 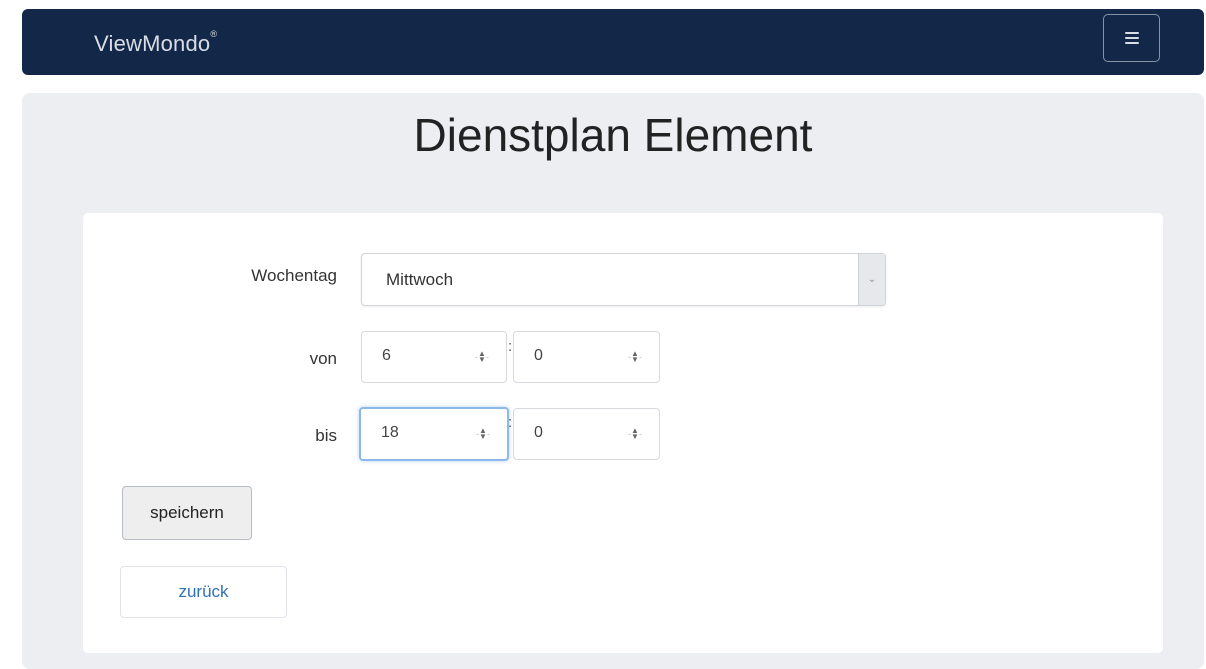 What do you see at coordinates (323, 358) in the screenshot?
I see `from-label: von` at bounding box center [323, 358].